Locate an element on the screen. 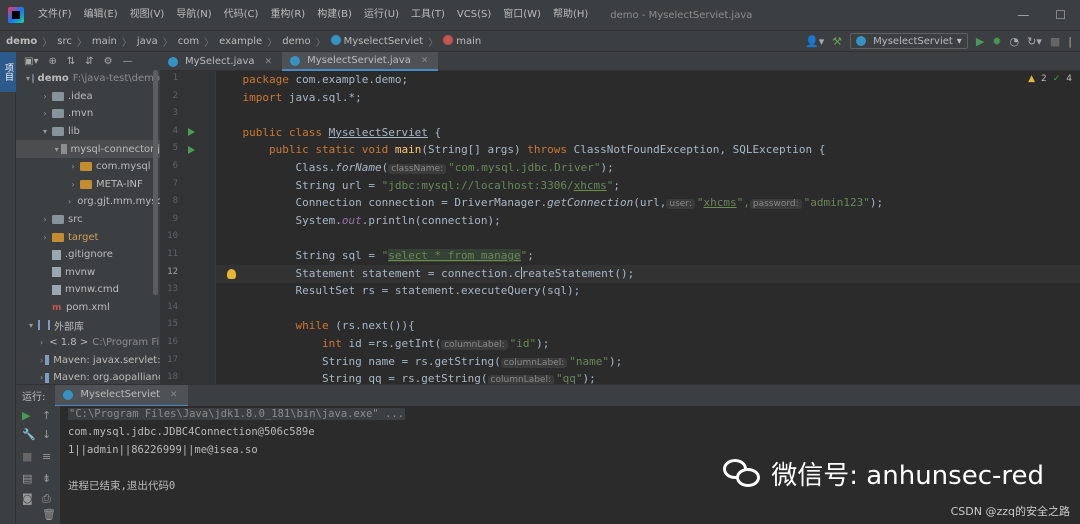 The height and width of the screenshot is (524, 1080). library-icon is located at coordinates (47, 377).